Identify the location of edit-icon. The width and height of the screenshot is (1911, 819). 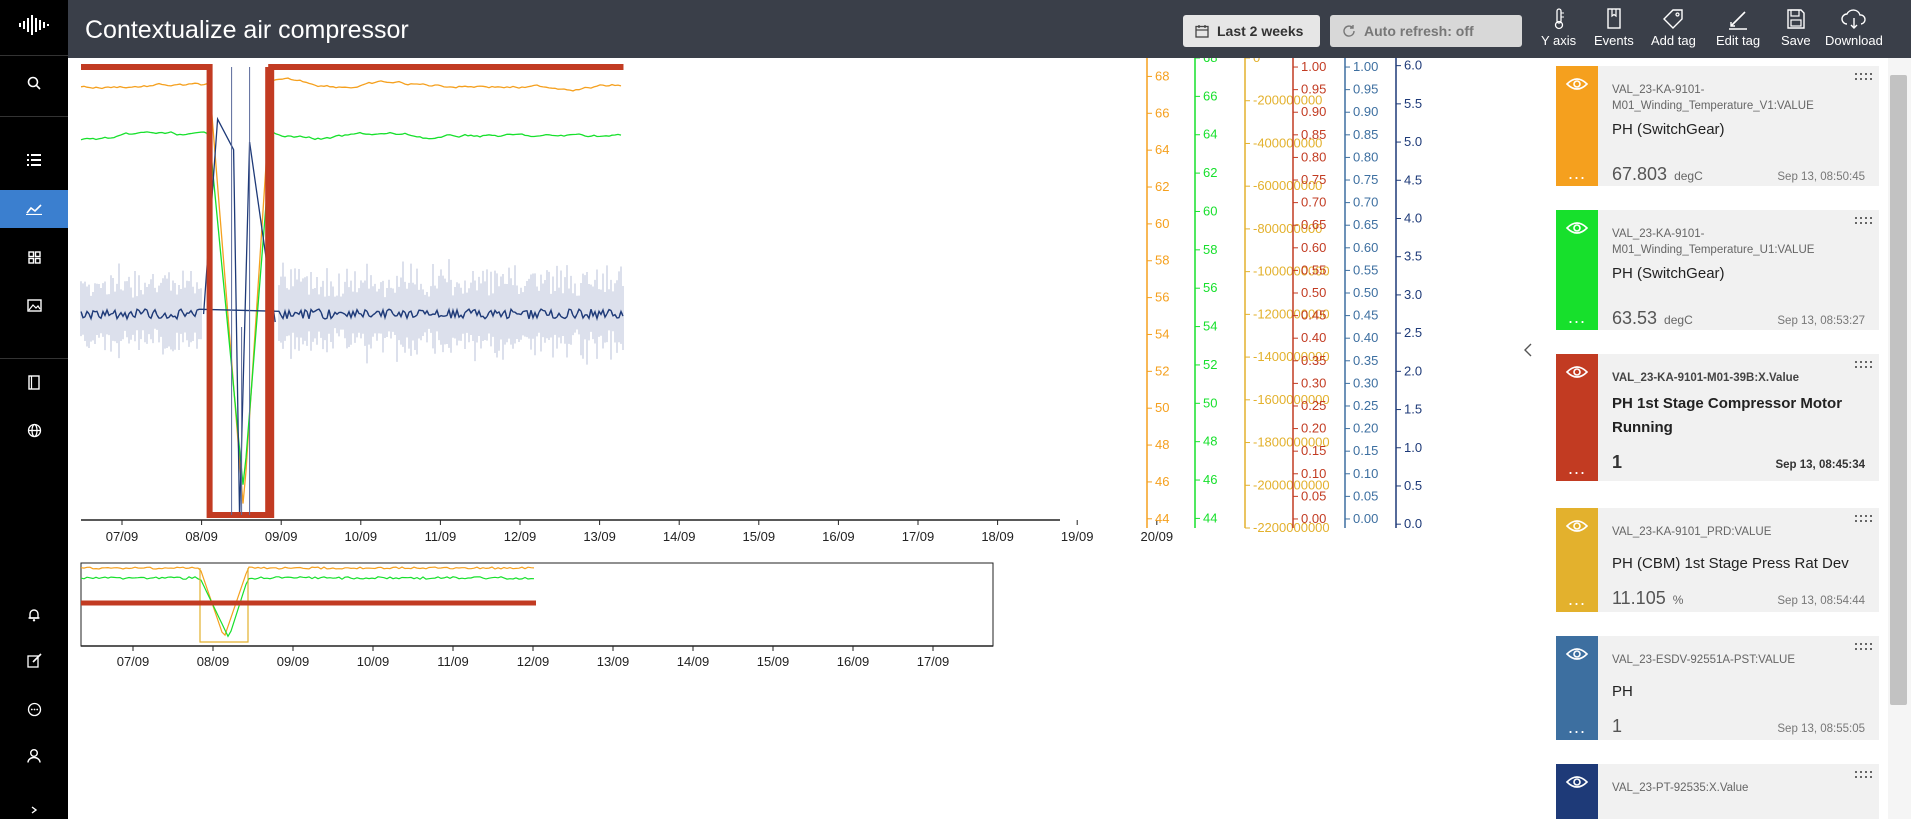
(34, 660).